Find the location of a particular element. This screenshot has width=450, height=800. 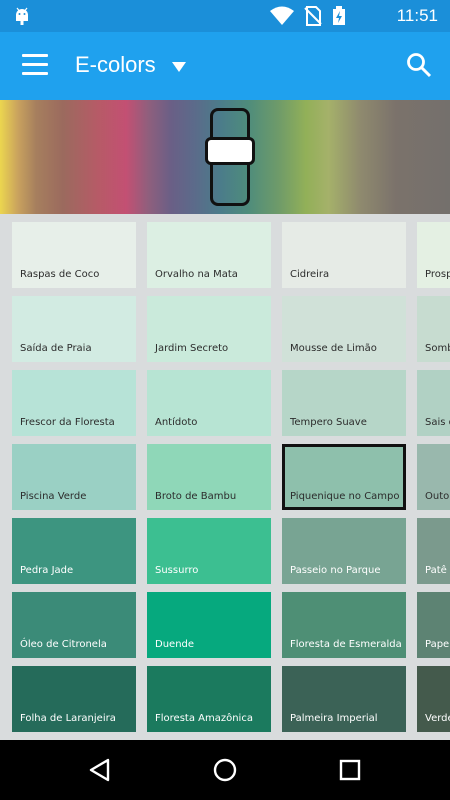

color-swatch: Papel is located at coordinates (433, 625).